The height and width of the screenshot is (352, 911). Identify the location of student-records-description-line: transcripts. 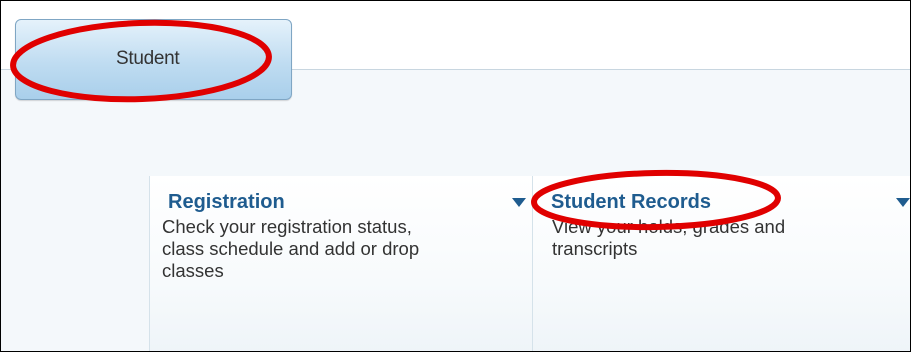
(595, 248).